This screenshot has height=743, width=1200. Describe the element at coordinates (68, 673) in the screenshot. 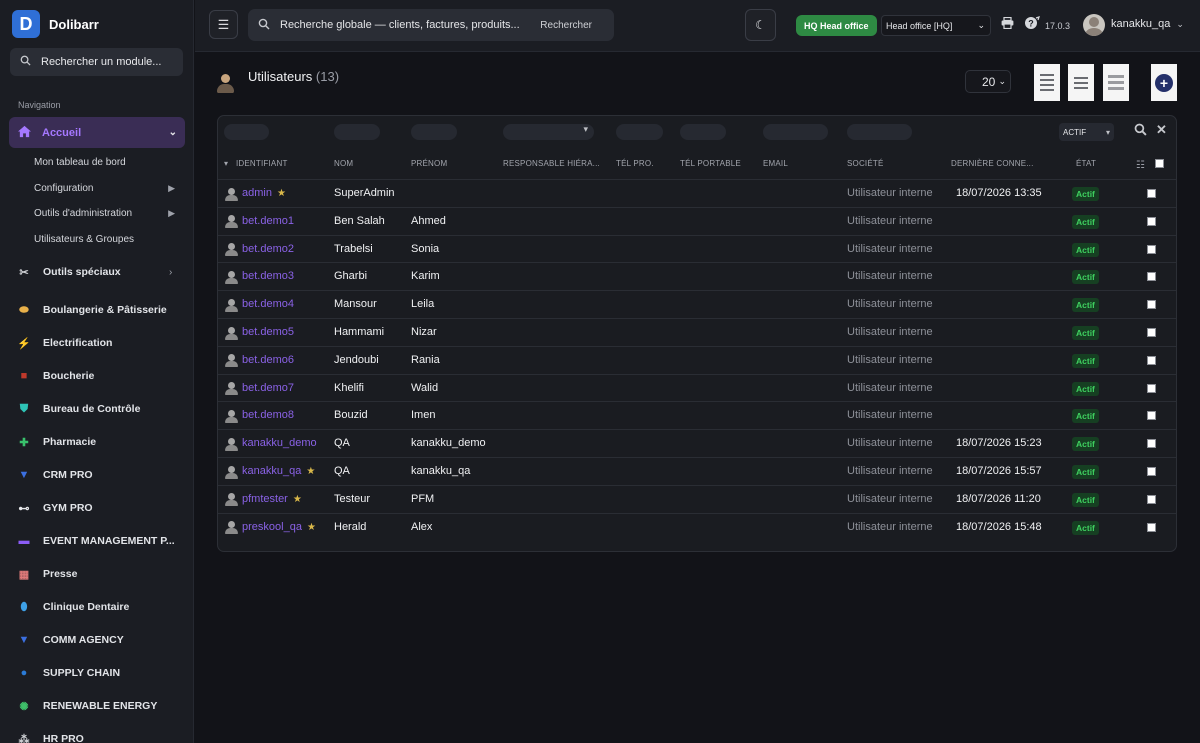

I see `sidebar-module-item: ● SUPPLY CHAIN` at that location.